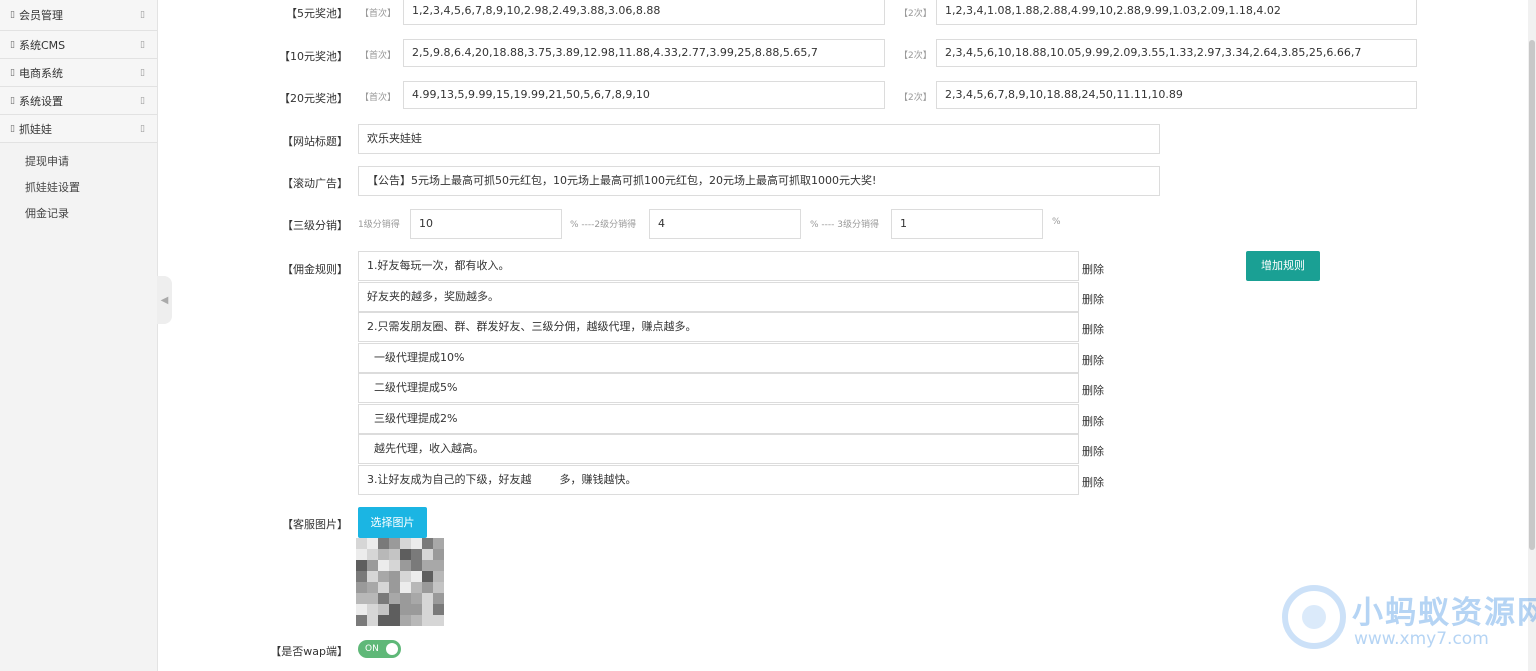 The image size is (1536, 671). Describe the element at coordinates (309, 651) in the screenshot. I see `wap-label: 【是否wap端】` at that location.